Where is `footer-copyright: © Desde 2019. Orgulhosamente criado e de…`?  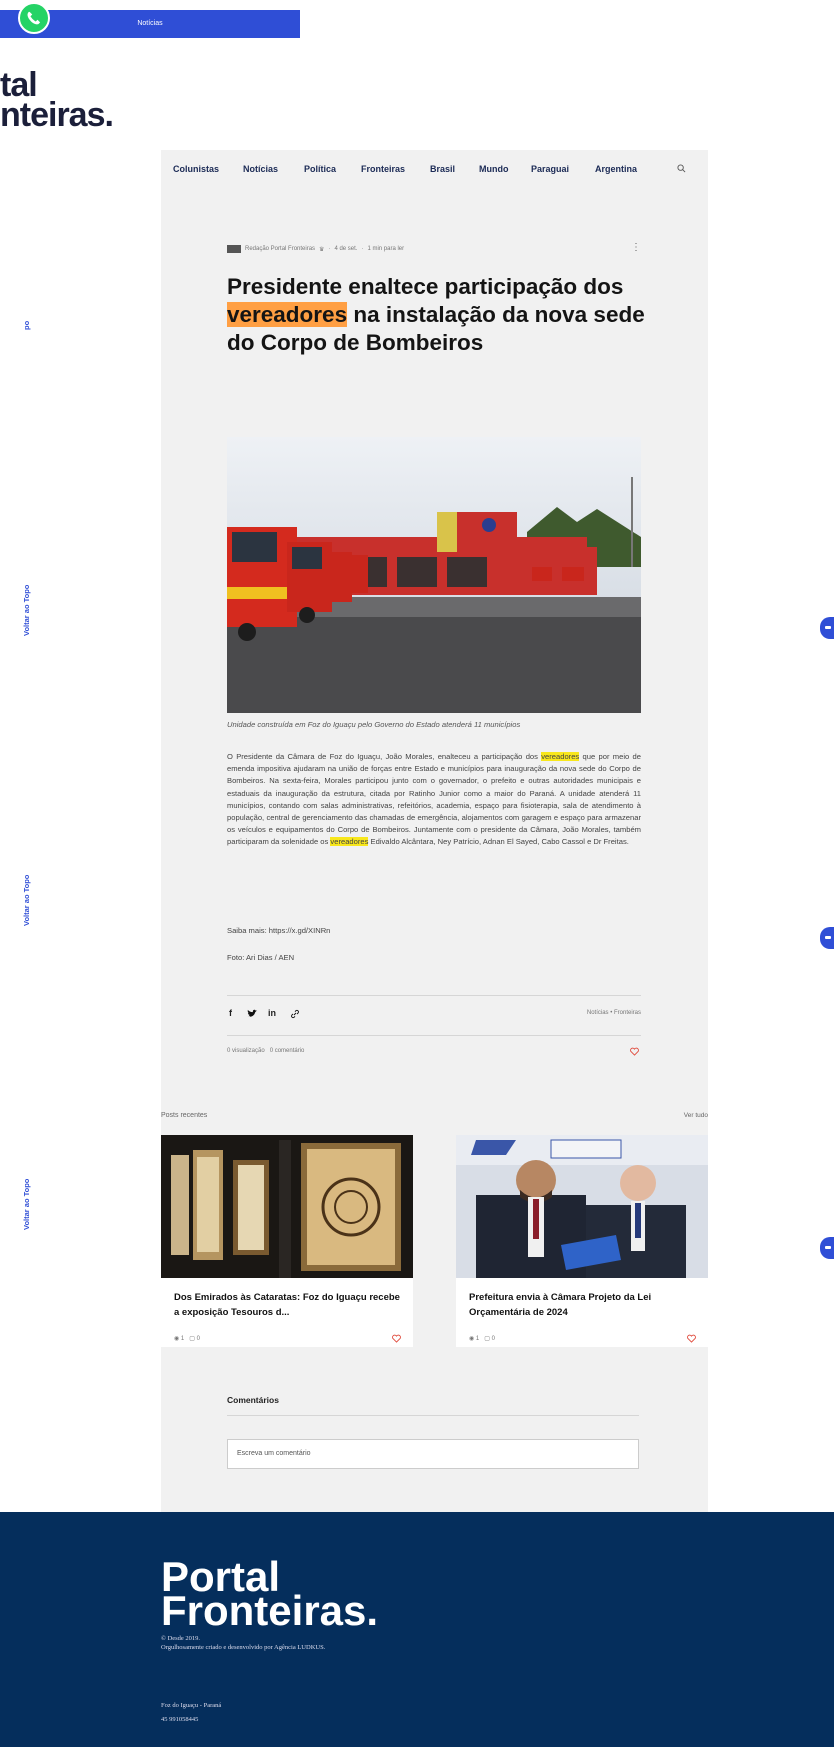 footer-copyright: © Desde 2019. Orgulhosamente criado e de… is located at coordinates (243, 1643).